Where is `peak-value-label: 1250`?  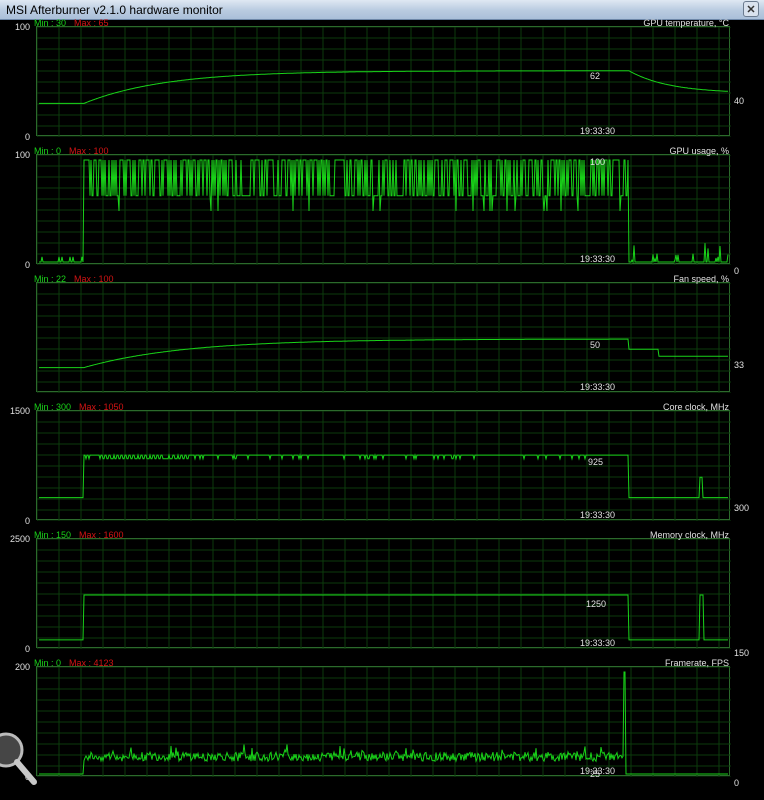
peak-value-label: 1250 is located at coordinates (596, 604).